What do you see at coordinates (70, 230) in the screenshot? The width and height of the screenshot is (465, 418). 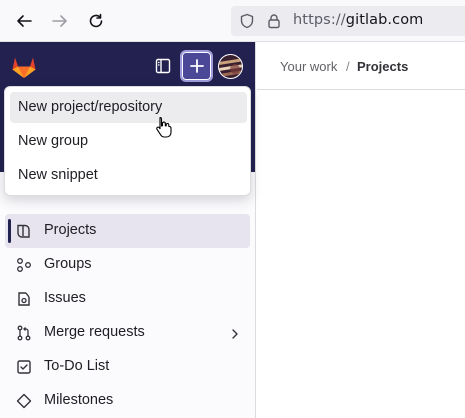 I see `sidebar-item-label: Projects` at bounding box center [70, 230].